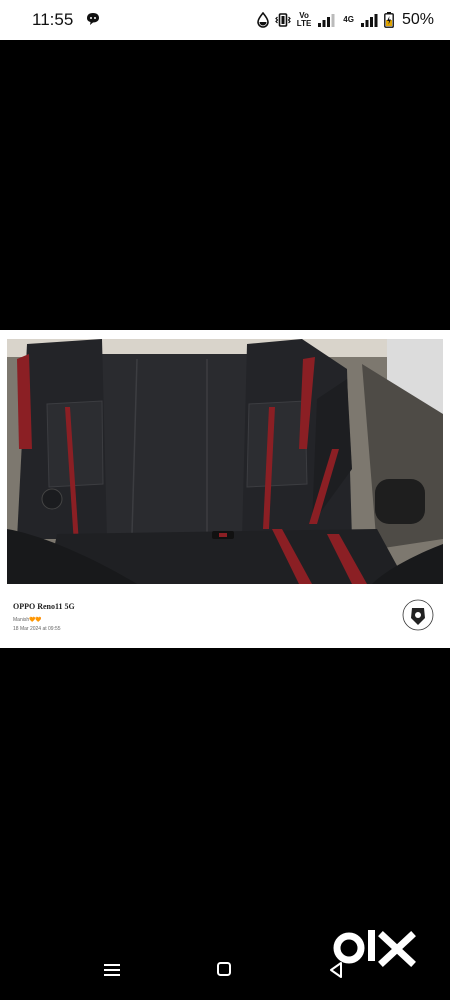 This screenshot has height=1000, width=450. What do you see at coordinates (336, 970) in the screenshot?
I see `back-icon` at bounding box center [336, 970].